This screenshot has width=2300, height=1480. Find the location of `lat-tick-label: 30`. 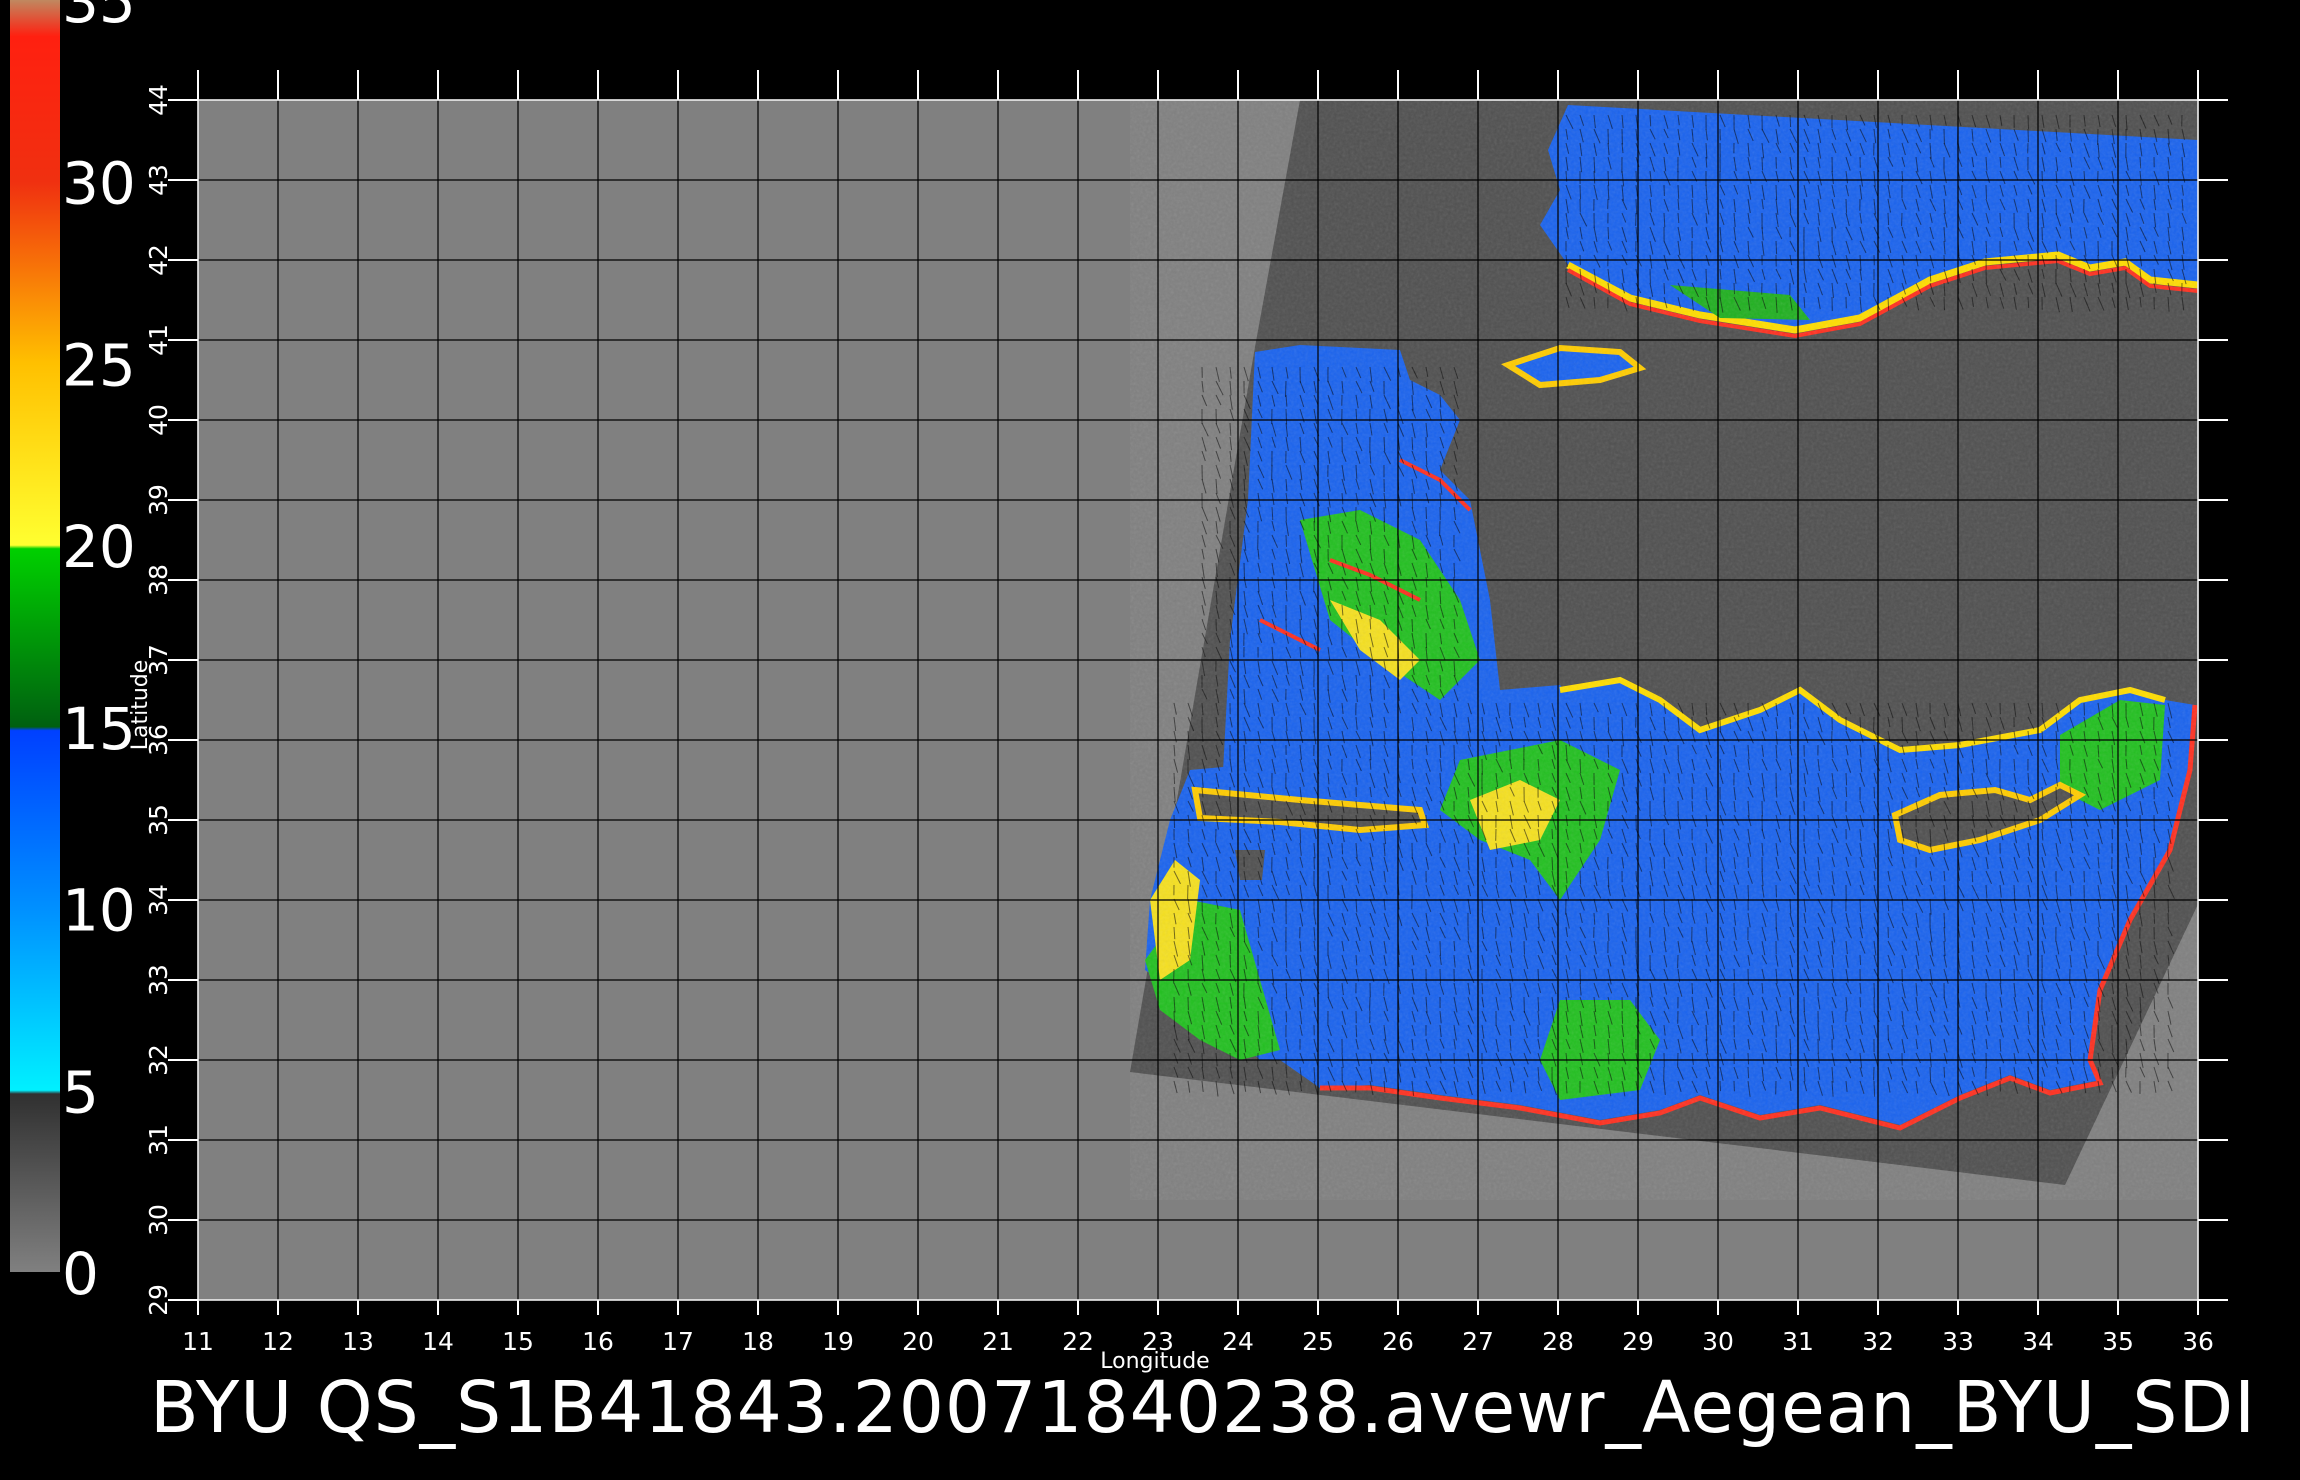

lat-tick-label: 30 is located at coordinates (158, 1220).